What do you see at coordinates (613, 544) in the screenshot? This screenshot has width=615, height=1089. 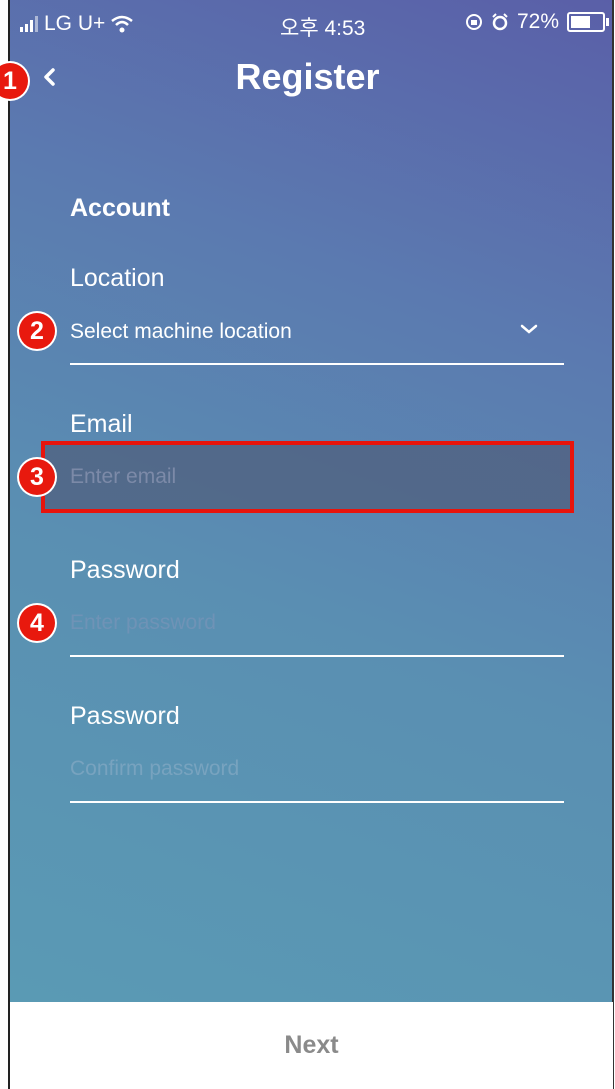 I see `frame-edge-right` at bounding box center [613, 544].